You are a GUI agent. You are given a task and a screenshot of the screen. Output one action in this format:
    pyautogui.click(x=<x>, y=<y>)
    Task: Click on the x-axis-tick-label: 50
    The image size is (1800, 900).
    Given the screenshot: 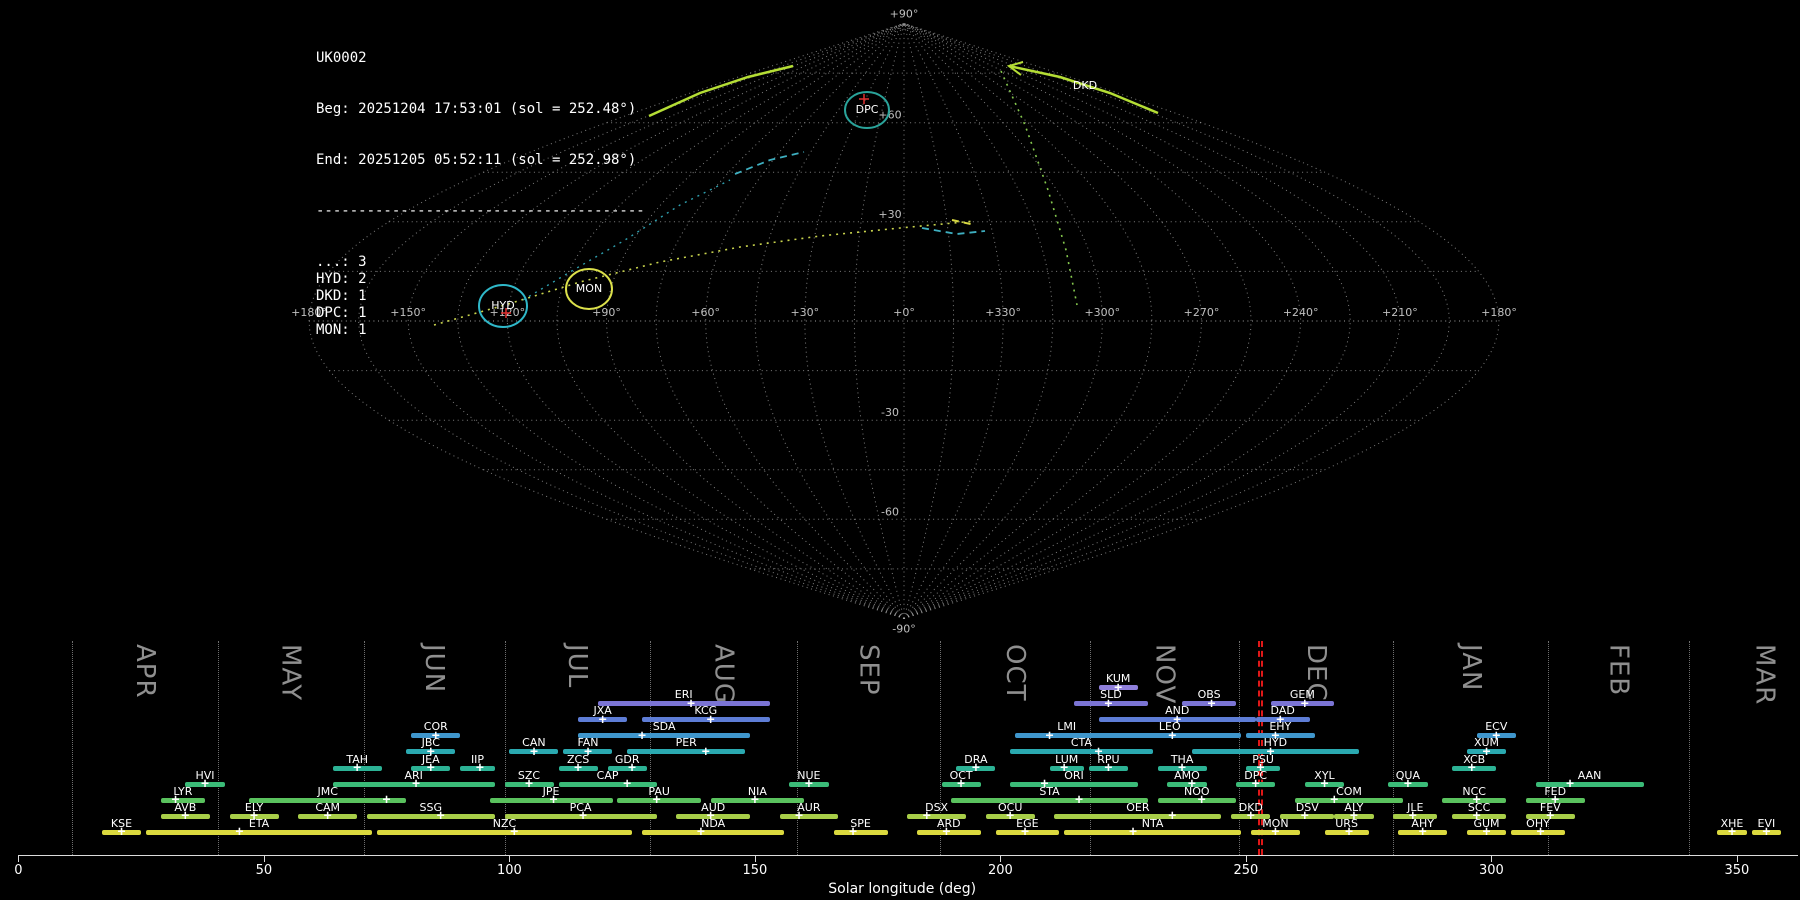 What is the action you would take?
    pyautogui.click(x=264, y=870)
    